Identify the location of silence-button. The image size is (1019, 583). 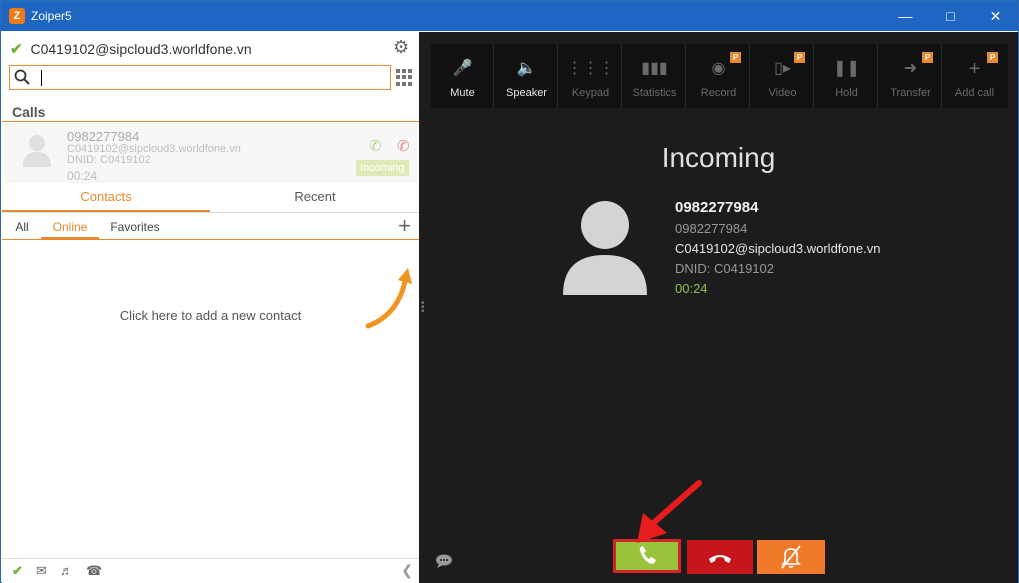
(791, 557).